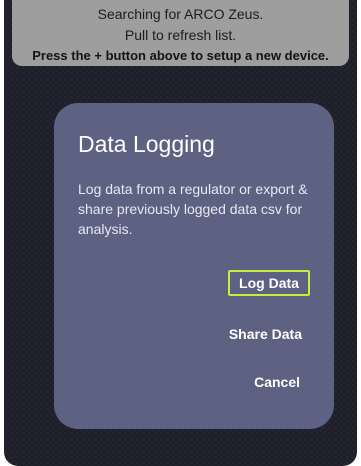 The height and width of the screenshot is (466, 361). Describe the element at coordinates (277, 382) in the screenshot. I see `cancel-button: Cancel` at that location.